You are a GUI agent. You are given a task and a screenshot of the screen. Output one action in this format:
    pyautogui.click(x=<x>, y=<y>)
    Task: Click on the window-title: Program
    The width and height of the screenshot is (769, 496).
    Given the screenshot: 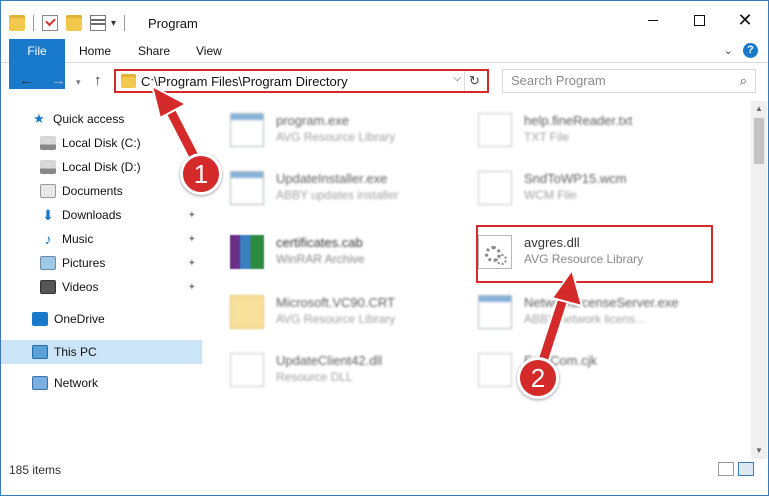 What is the action you would take?
    pyautogui.click(x=173, y=23)
    